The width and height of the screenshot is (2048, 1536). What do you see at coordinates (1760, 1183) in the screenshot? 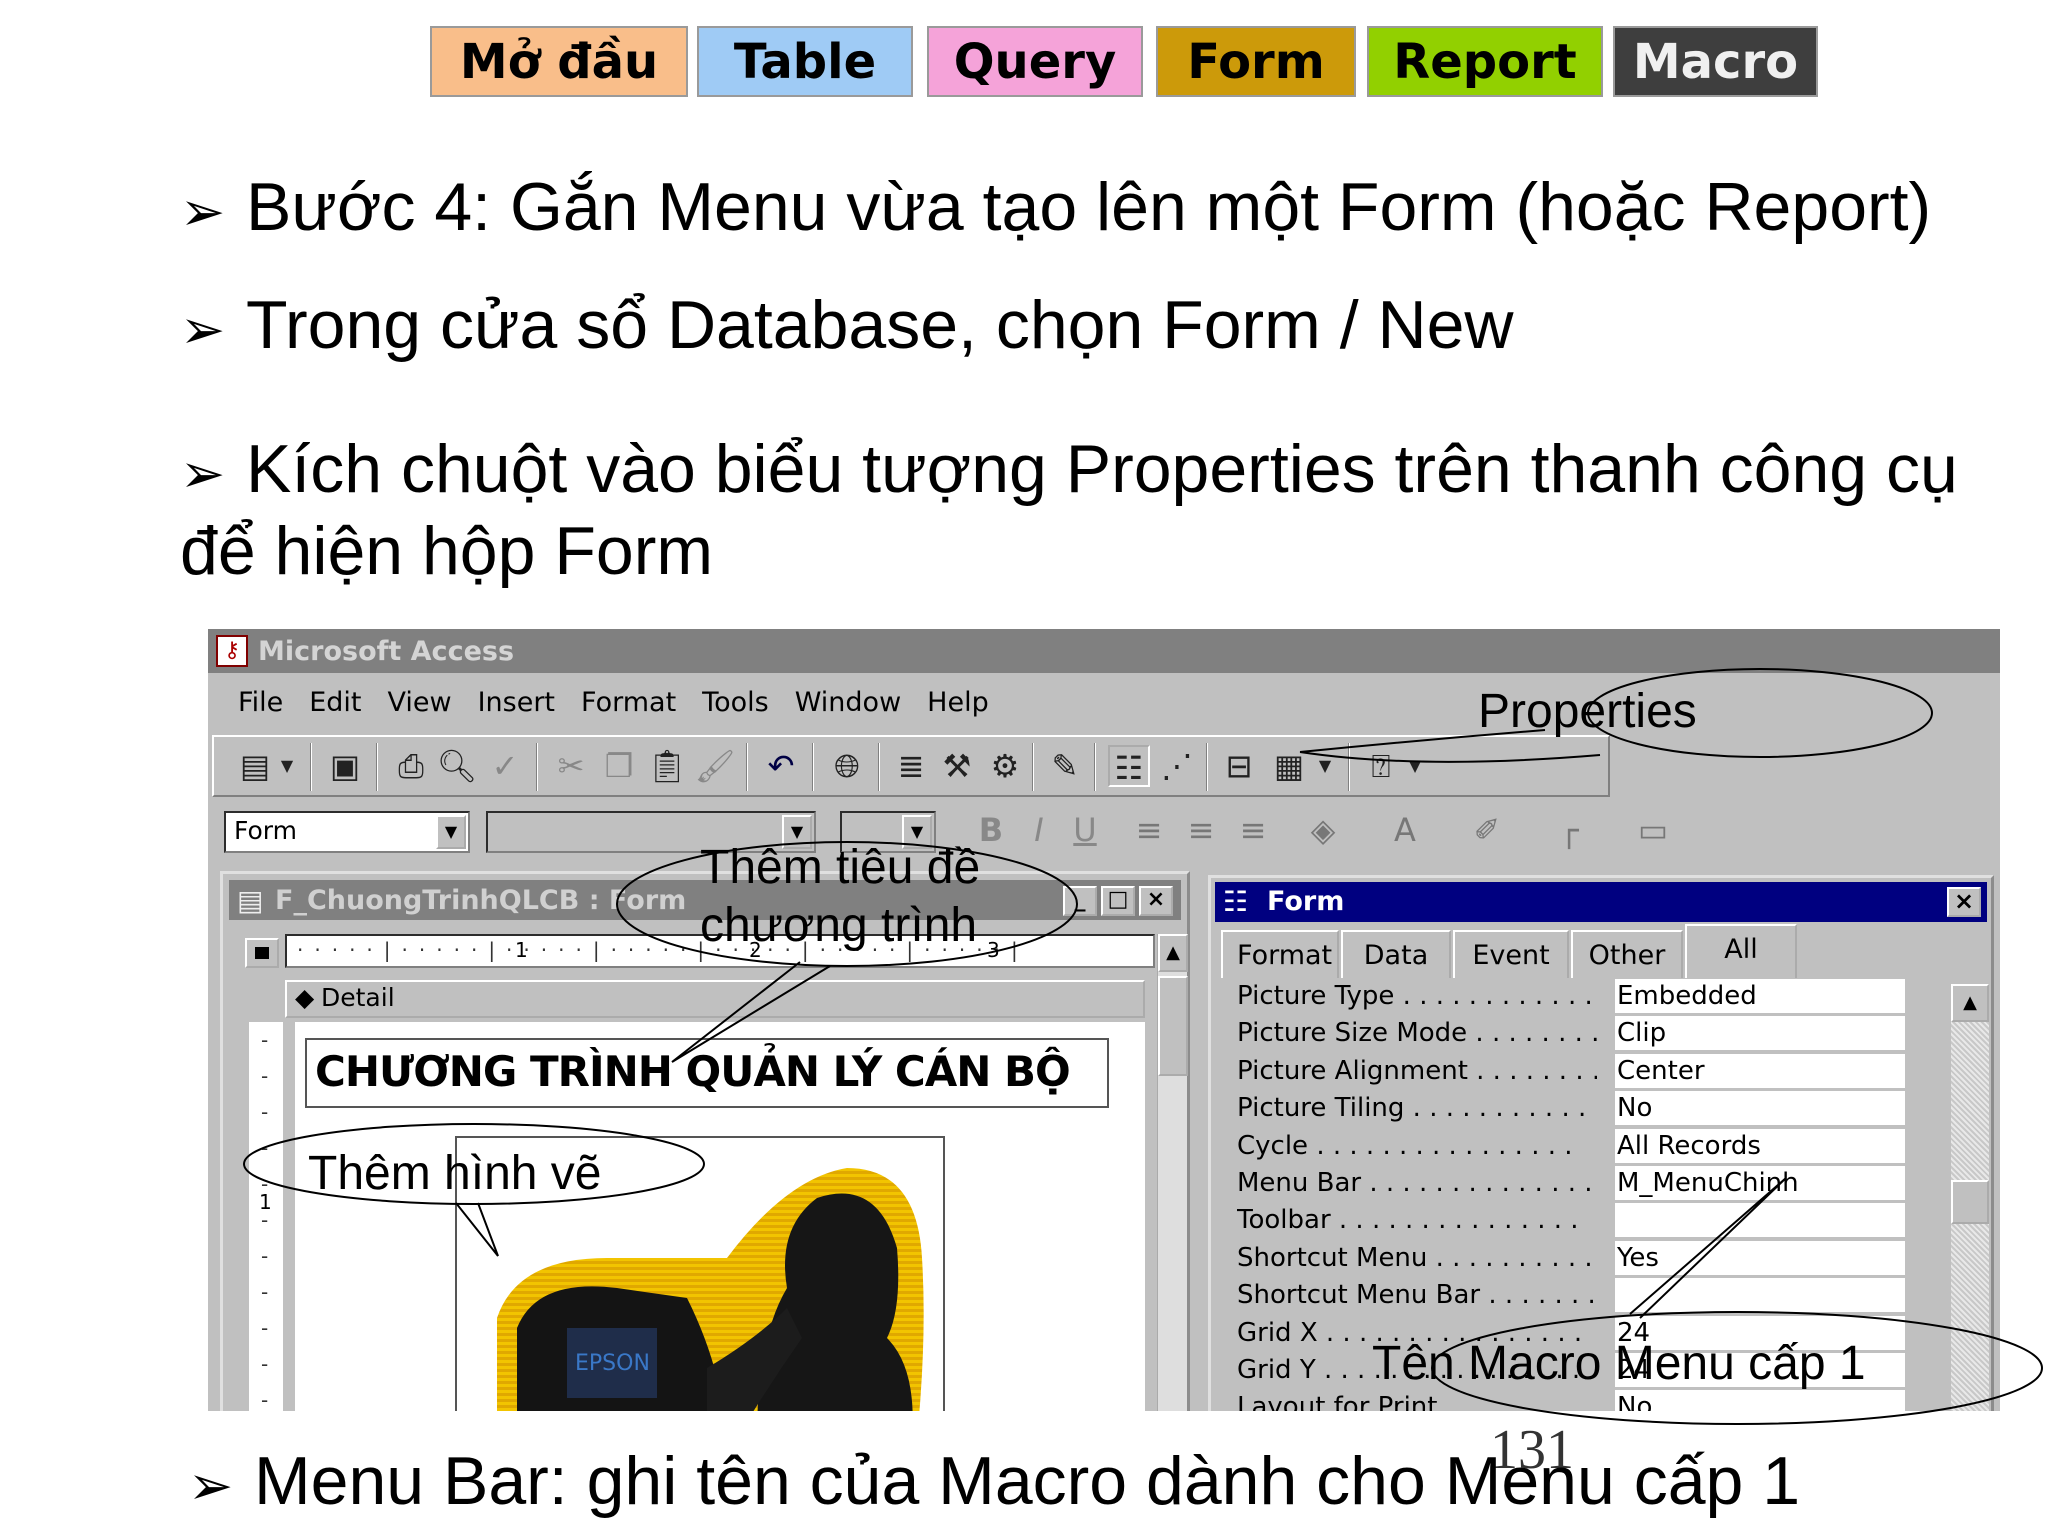
I see `property-value-field: M_MenuChinh` at bounding box center [1760, 1183].